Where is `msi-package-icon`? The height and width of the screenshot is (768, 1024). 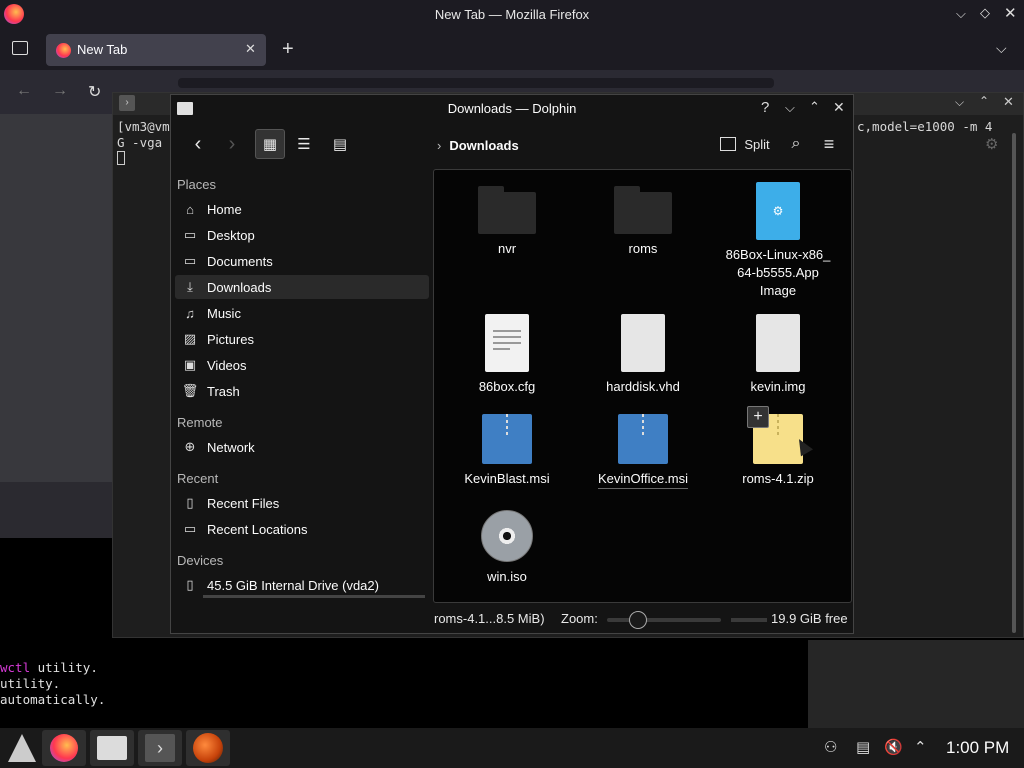
msi-package-icon is located at coordinates (507, 439).